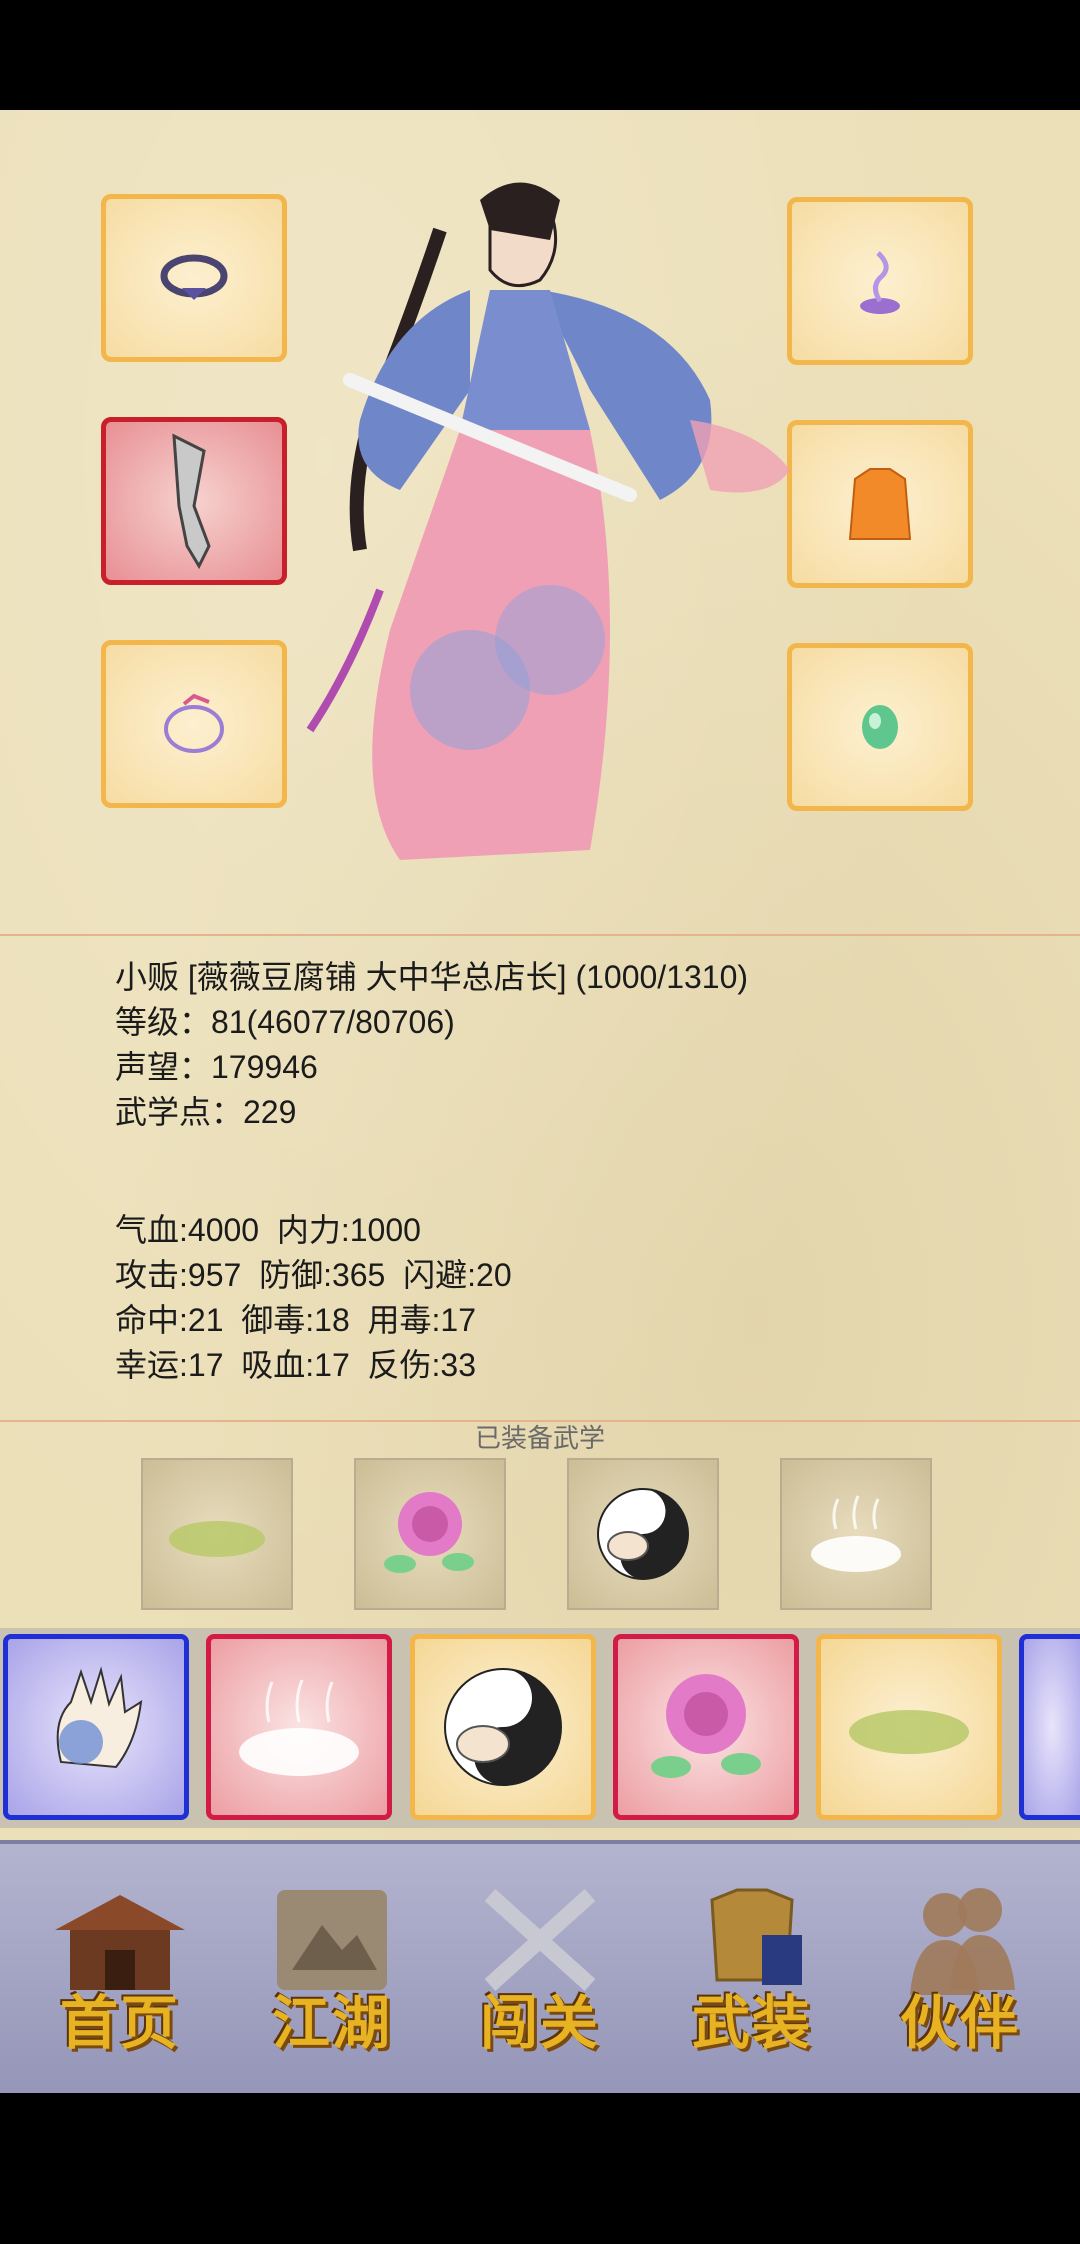 Image resolution: width=1080 pixels, height=2244 pixels. I want to click on armor-icon, so click(880, 504).